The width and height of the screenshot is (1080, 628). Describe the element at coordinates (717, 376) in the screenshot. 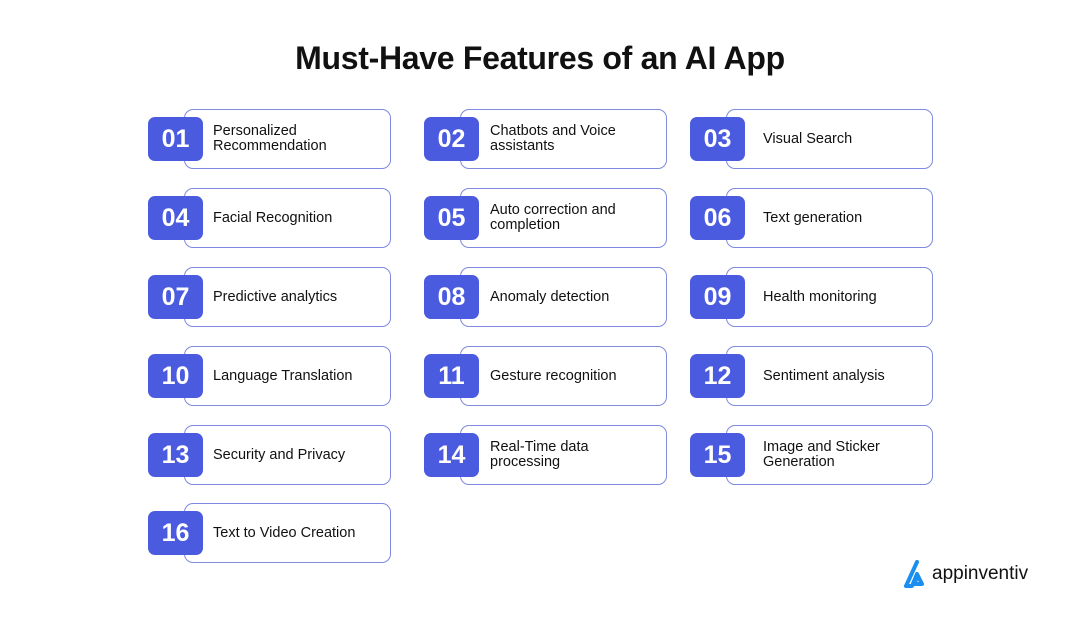

I see `feature-number-badge: 12` at that location.